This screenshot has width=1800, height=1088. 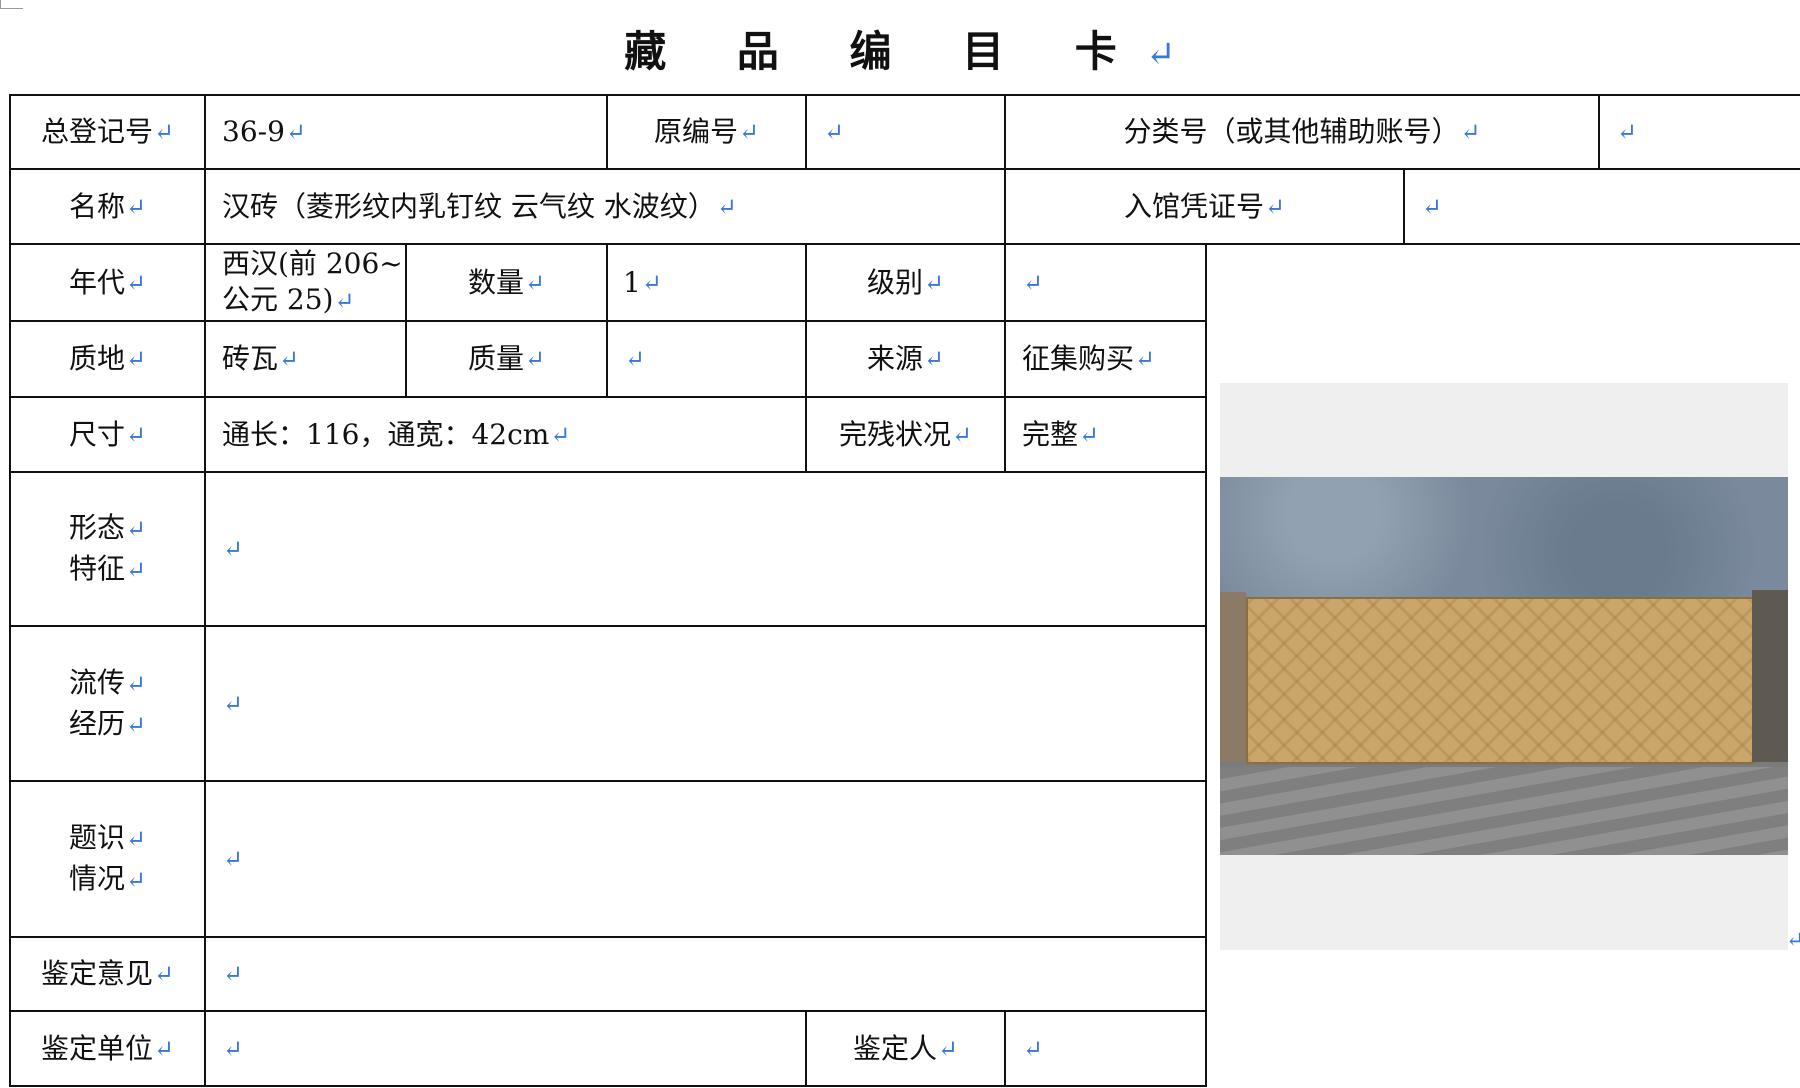 I want to click on inscription-value: ↵, so click(x=705, y=859).